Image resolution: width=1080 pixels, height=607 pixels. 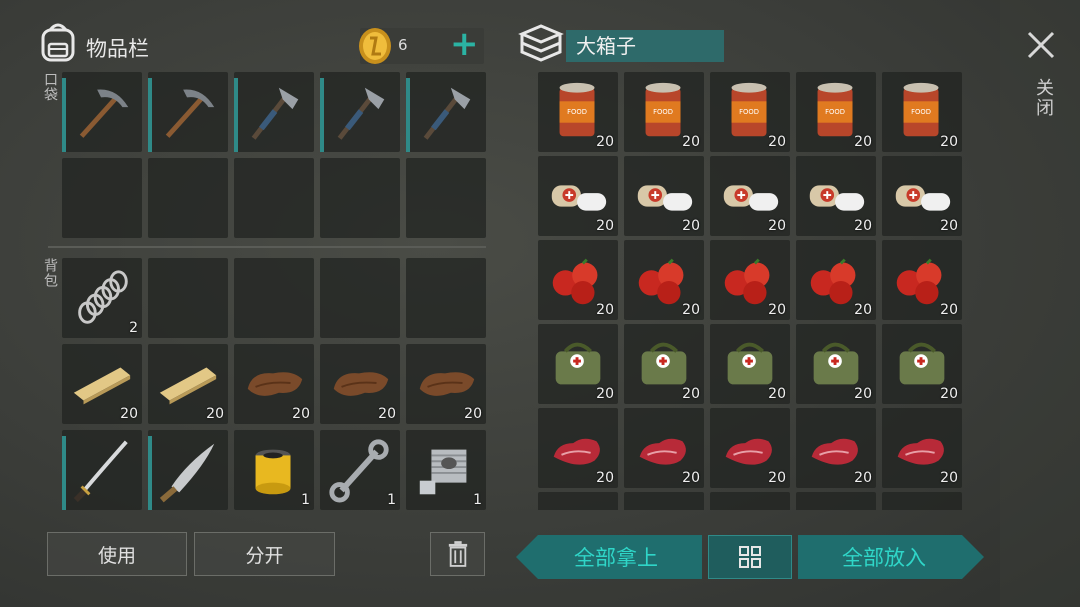 I want to click on split-button: 分开, so click(x=264, y=554).